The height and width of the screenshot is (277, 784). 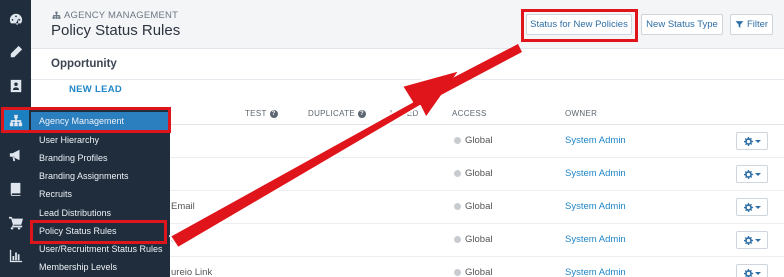 I want to click on status-new-policies-label: Status for New Policies, so click(x=579, y=24).